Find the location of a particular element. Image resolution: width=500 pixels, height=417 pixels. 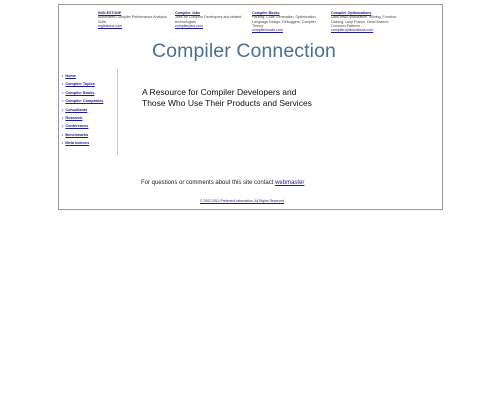

sidebar-item-label: Meta Indexes is located at coordinates (77, 143).